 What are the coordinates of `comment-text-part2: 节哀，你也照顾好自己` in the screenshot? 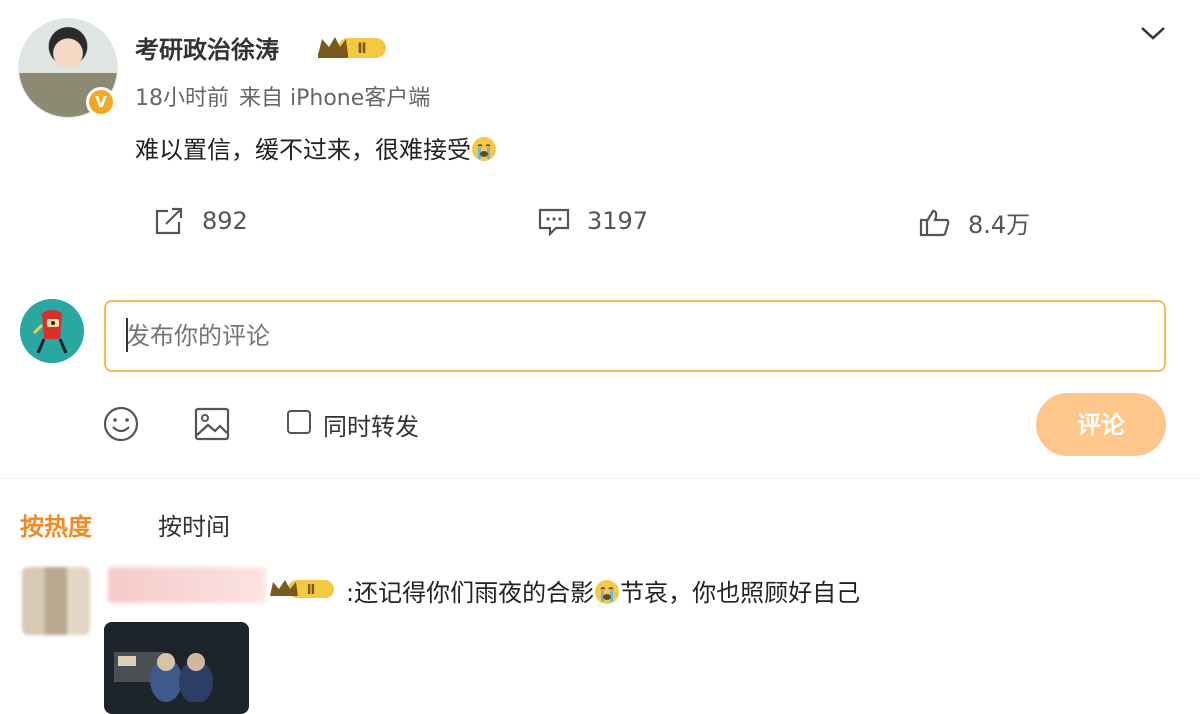 It's located at (740, 593).